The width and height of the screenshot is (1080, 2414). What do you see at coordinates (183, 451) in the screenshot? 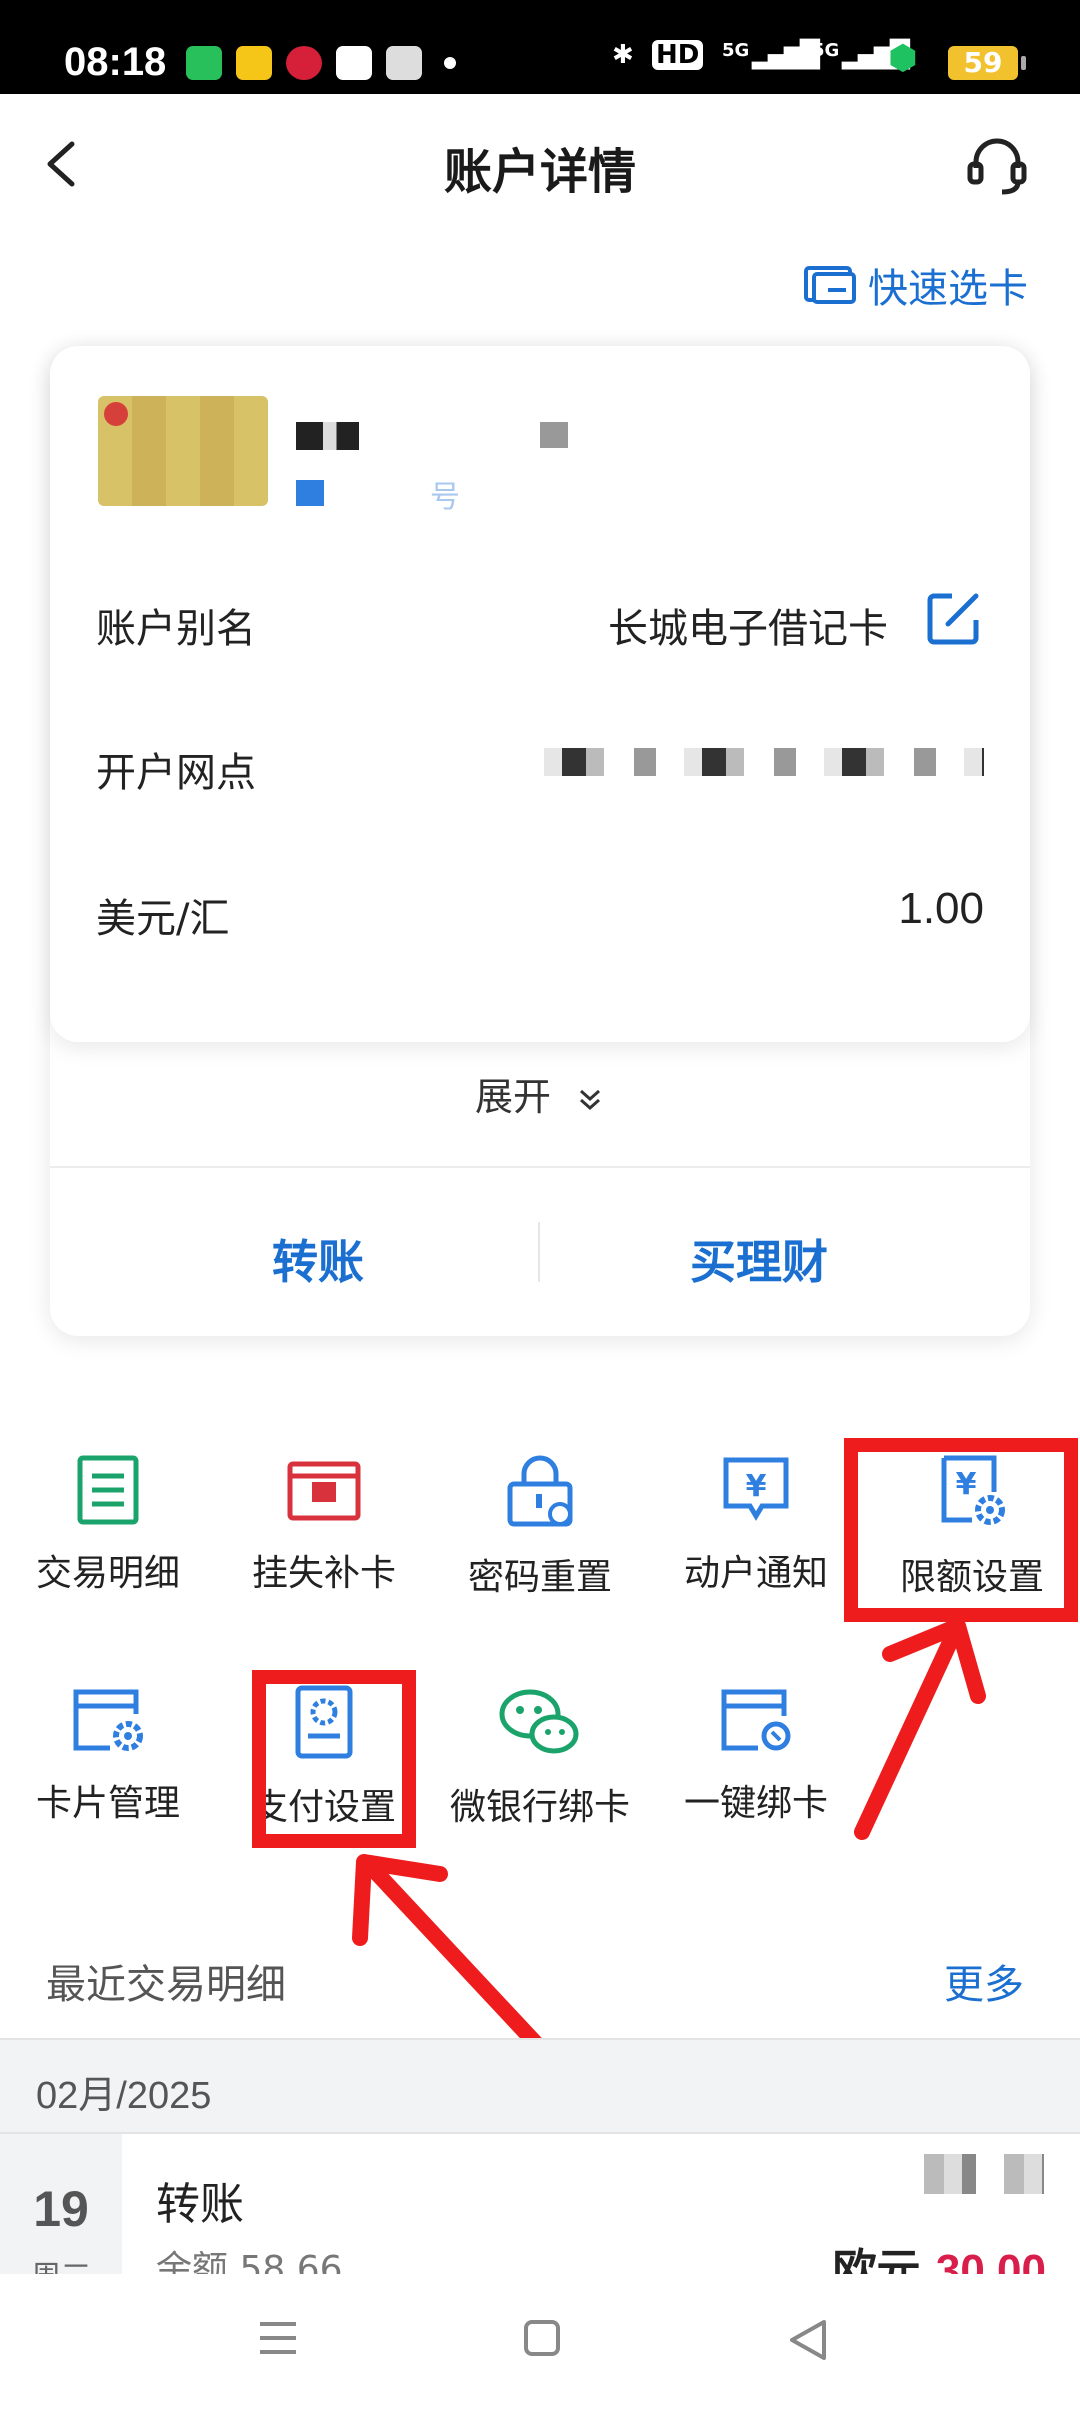
I see `bank-card-thumbnail` at bounding box center [183, 451].